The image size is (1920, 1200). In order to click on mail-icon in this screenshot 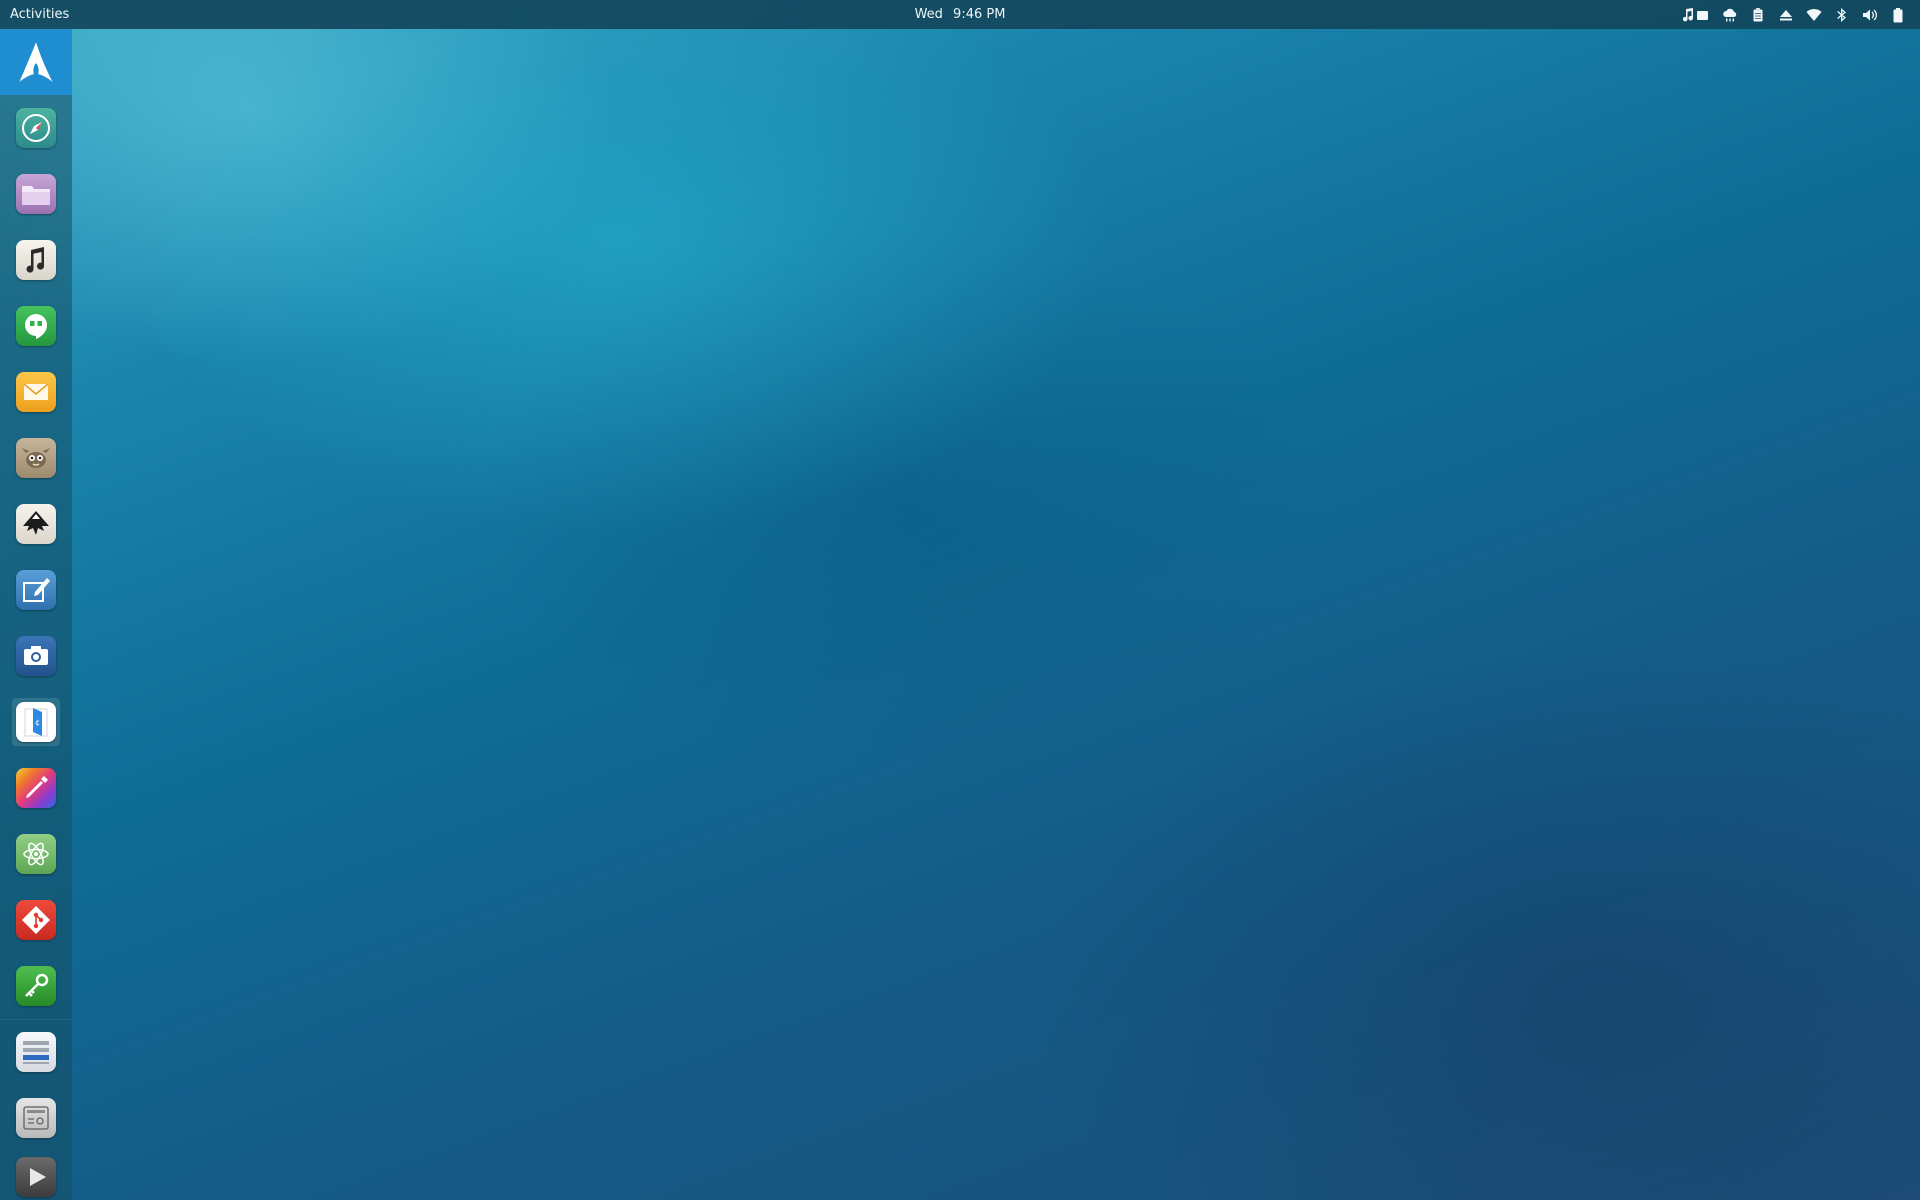, I will do `click(36, 392)`.